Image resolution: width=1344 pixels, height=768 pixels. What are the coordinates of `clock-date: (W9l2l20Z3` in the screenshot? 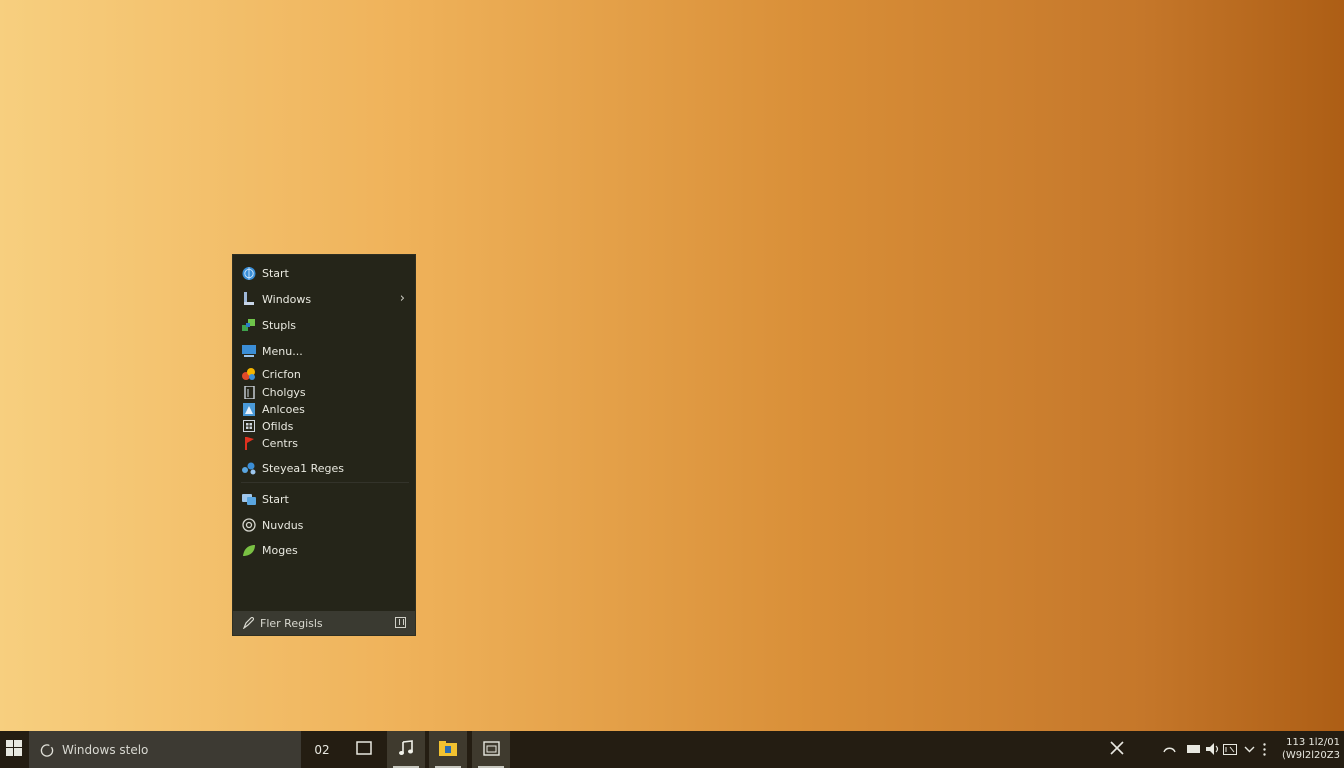 It's located at (1310, 755).